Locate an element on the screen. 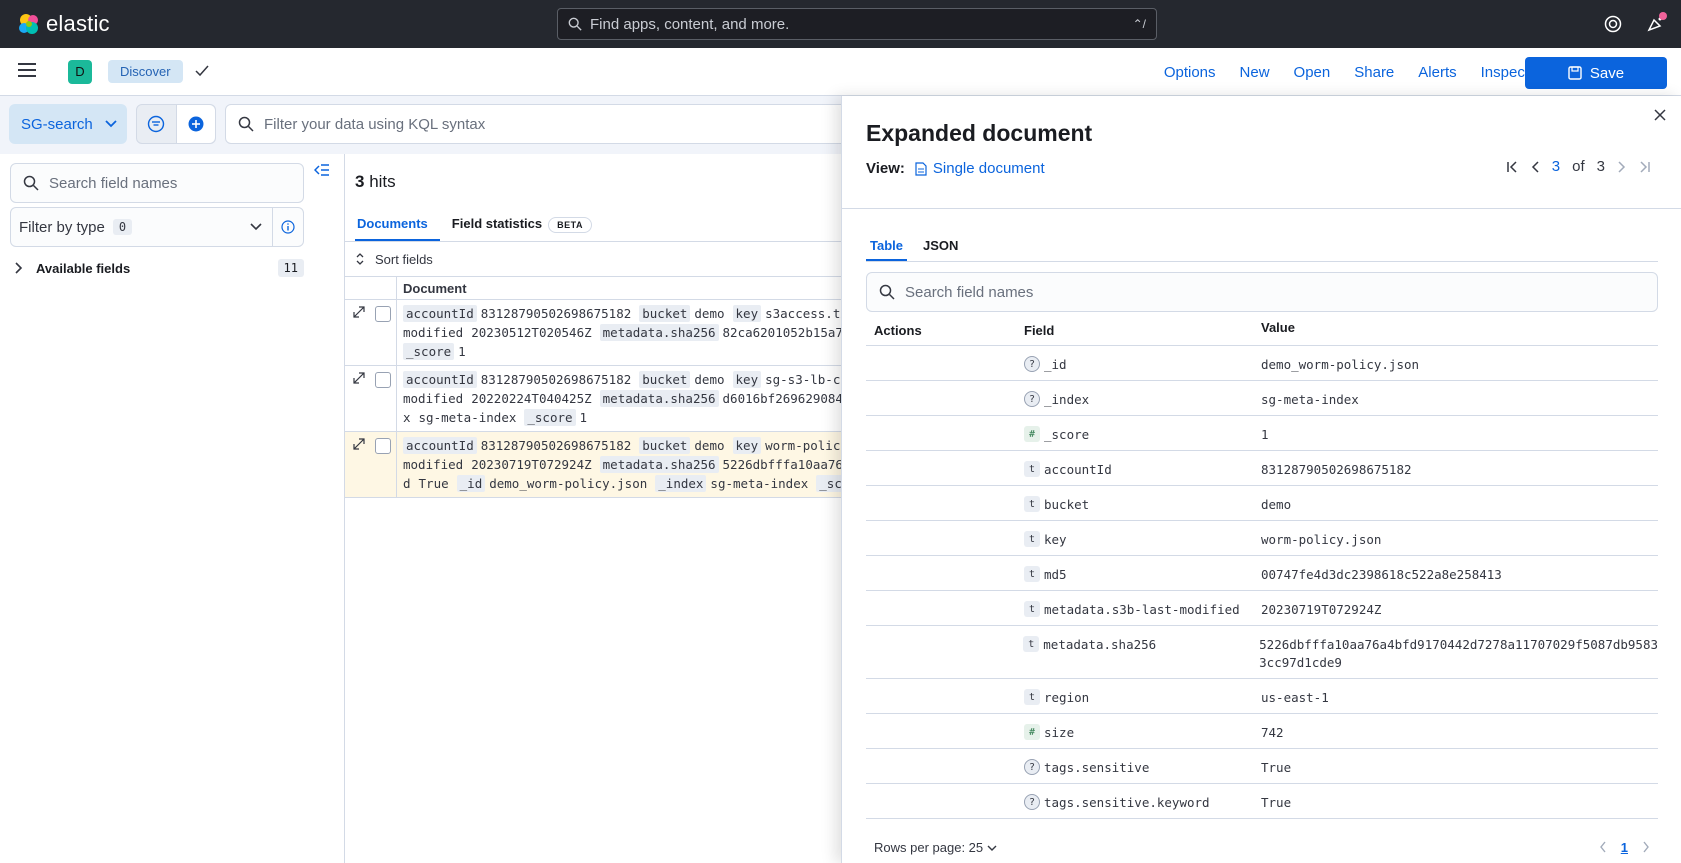  field-row: # size 742 is located at coordinates (1262, 731).